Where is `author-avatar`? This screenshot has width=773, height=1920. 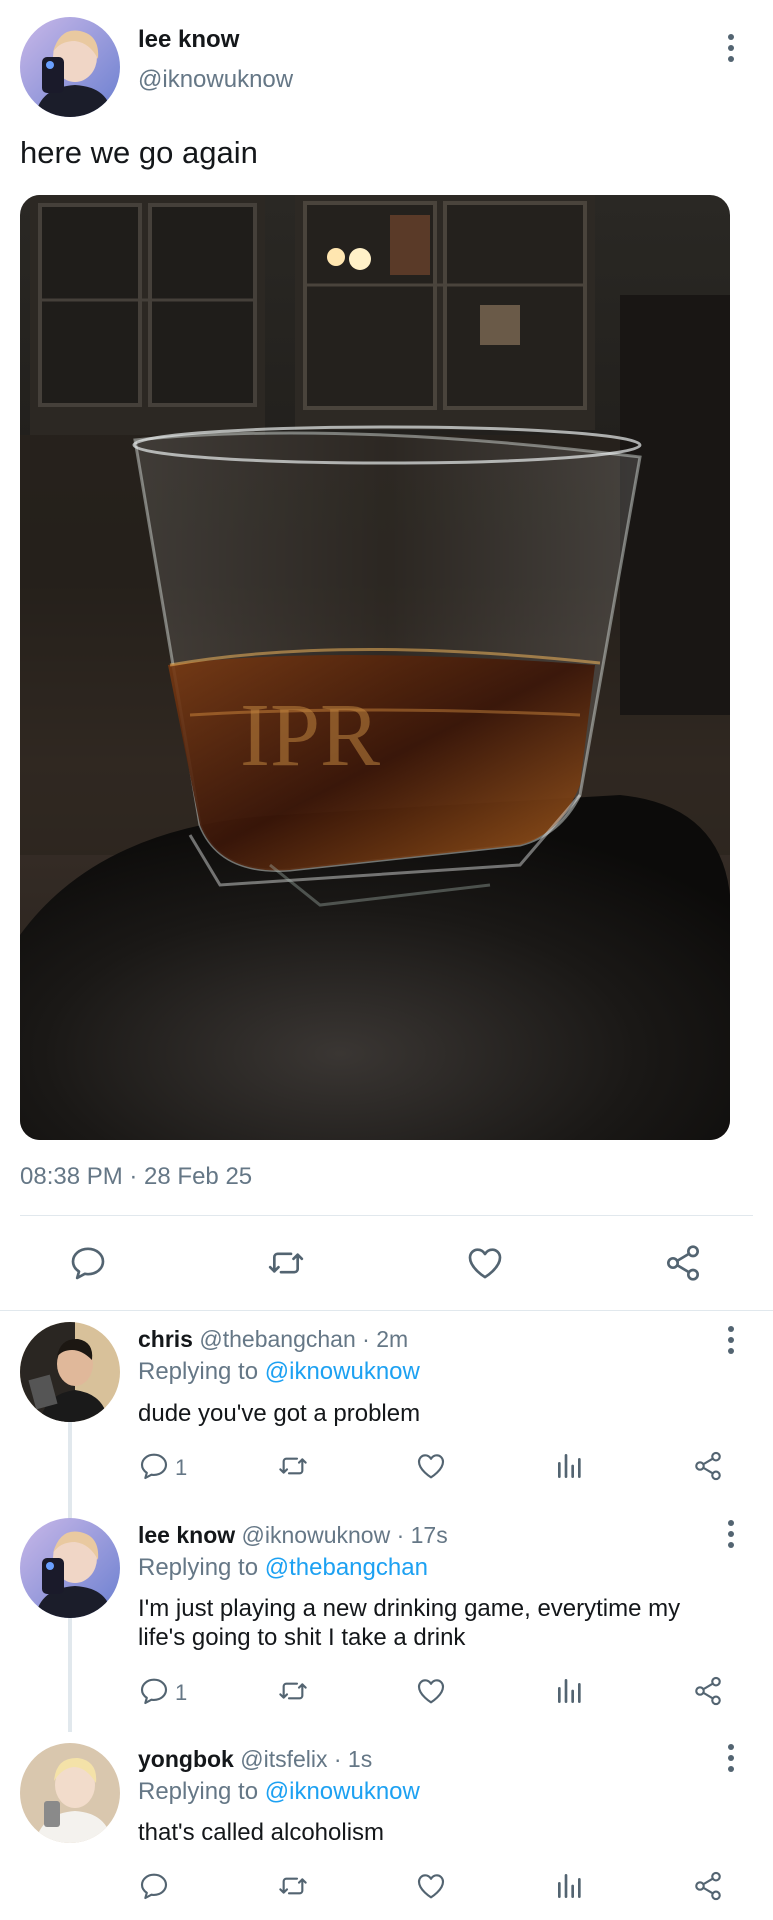 author-avatar is located at coordinates (70, 67).